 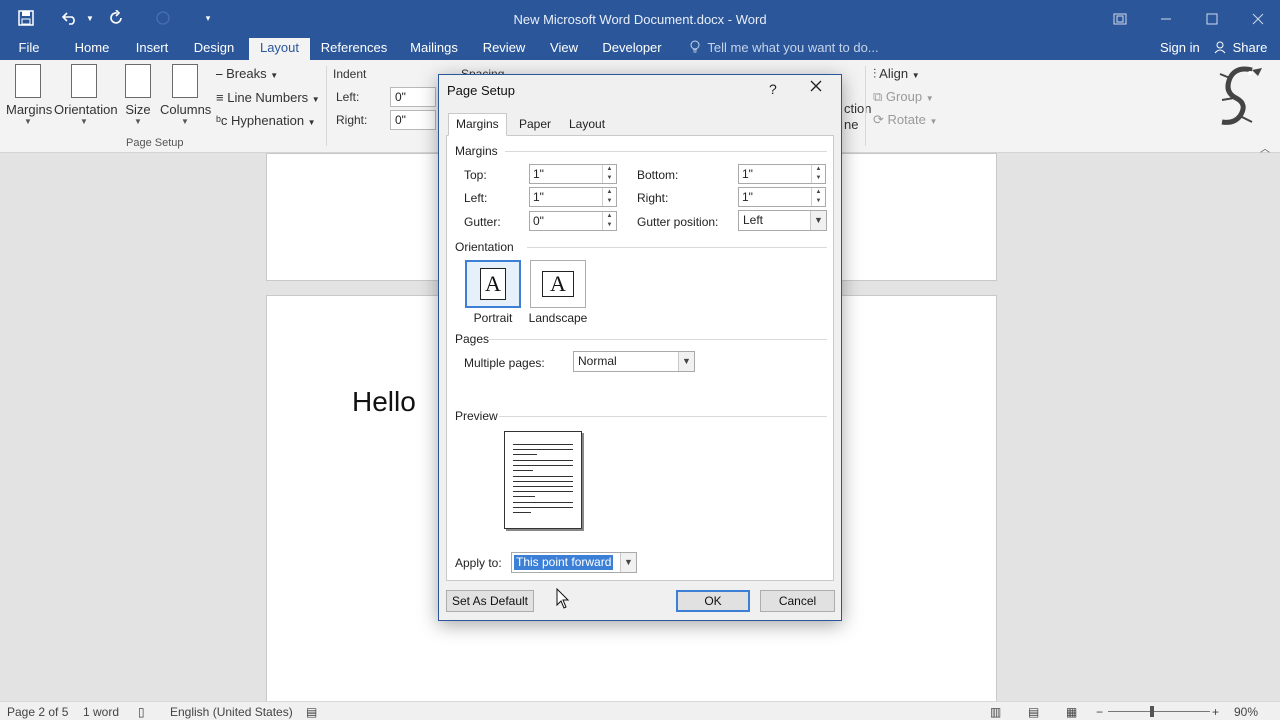 What do you see at coordinates (477, 124) in the screenshot?
I see `tab-margins: Margins` at bounding box center [477, 124].